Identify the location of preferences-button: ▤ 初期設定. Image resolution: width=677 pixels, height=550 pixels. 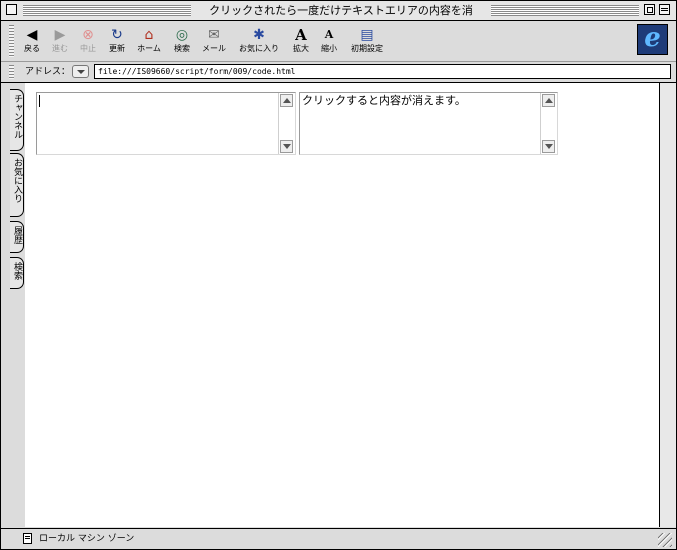
(367, 43).